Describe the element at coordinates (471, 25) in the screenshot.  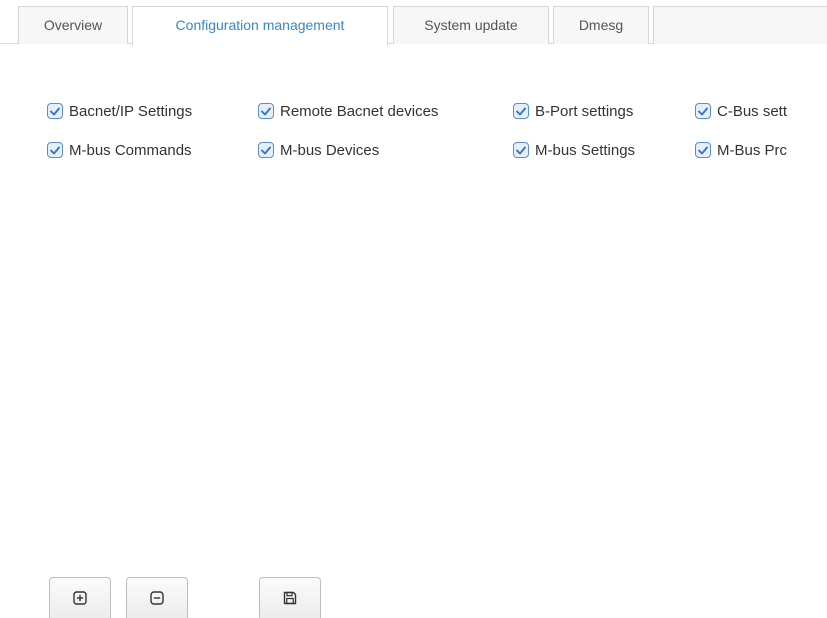
I see `tab-system-update: System update` at that location.